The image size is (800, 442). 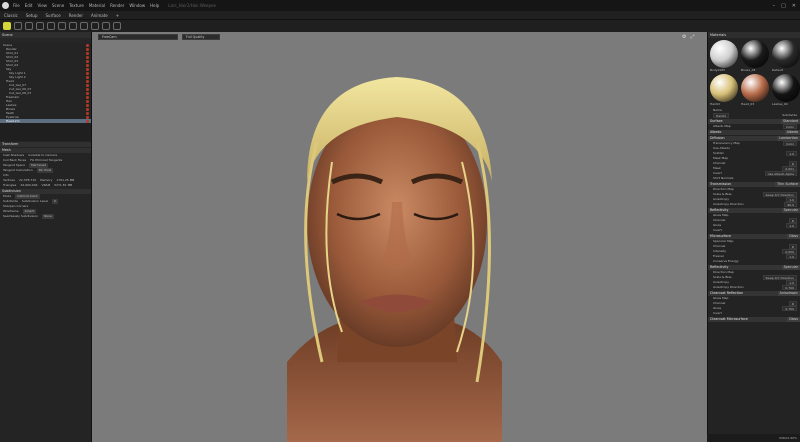 What do you see at coordinates (777, 70) in the screenshot?
I see `material-name: Default` at bounding box center [777, 70].